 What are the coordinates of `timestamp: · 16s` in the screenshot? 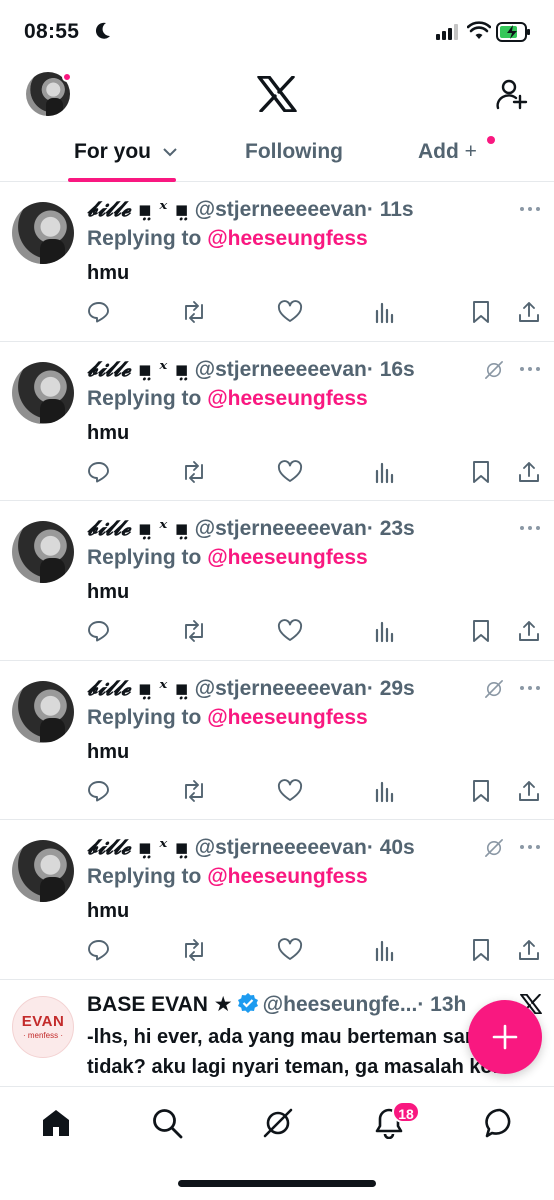 It's located at (390, 369).